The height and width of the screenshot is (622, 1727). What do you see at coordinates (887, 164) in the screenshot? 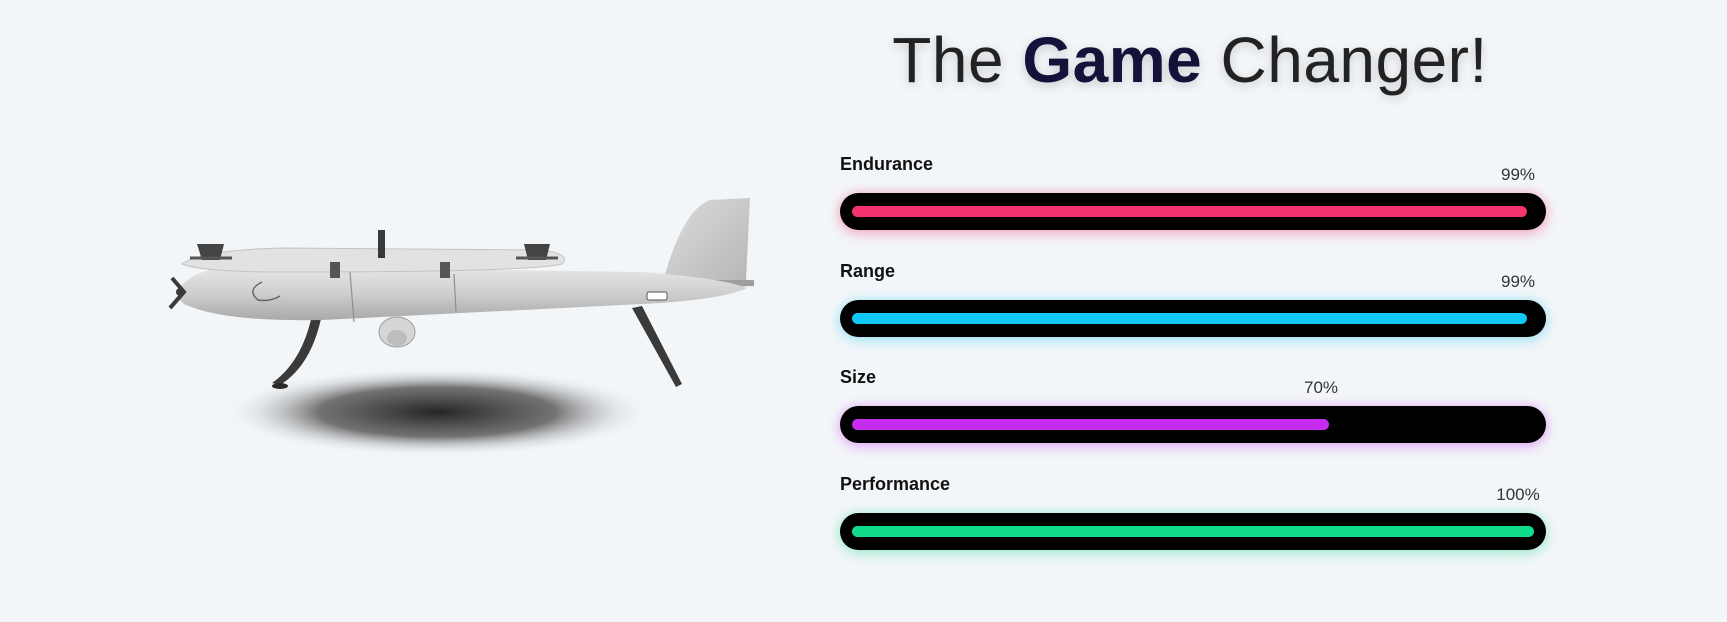
I see `skill-label: Endurance` at bounding box center [887, 164].